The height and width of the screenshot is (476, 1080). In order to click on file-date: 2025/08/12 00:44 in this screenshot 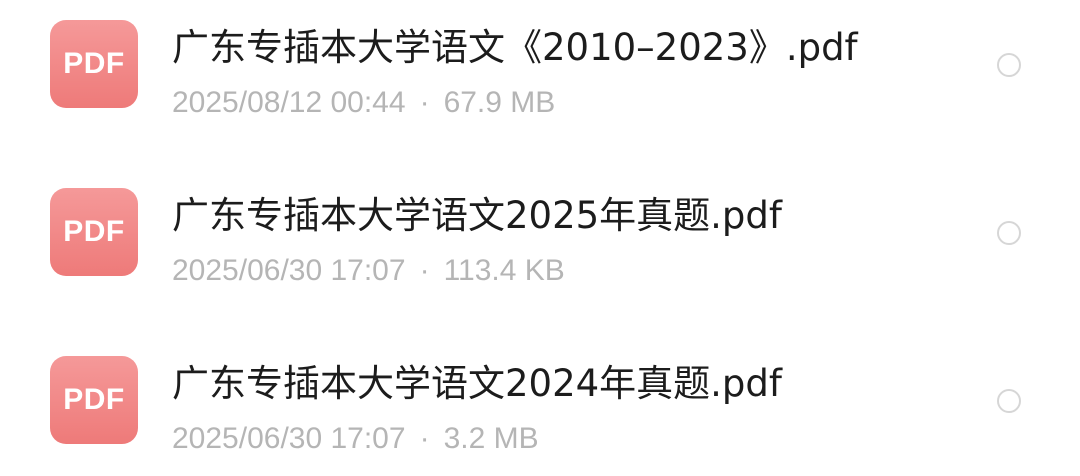, I will do `click(289, 102)`.